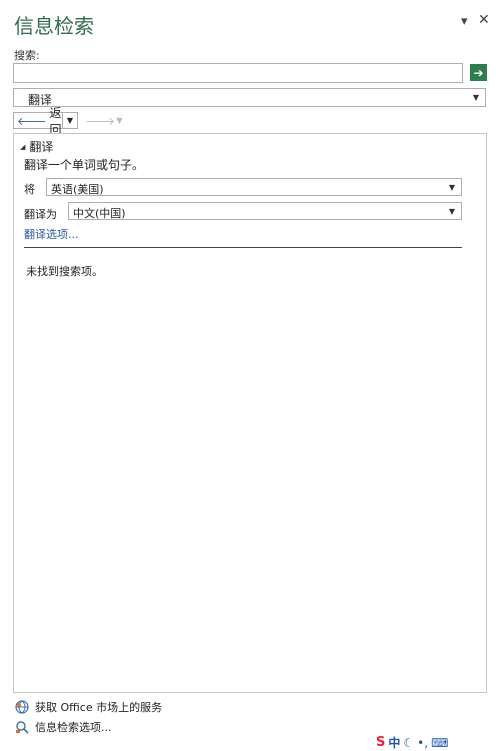  Describe the element at coordinates (40, 214) in the screenshot. I see `to-language-label: 翻译为` at that location.